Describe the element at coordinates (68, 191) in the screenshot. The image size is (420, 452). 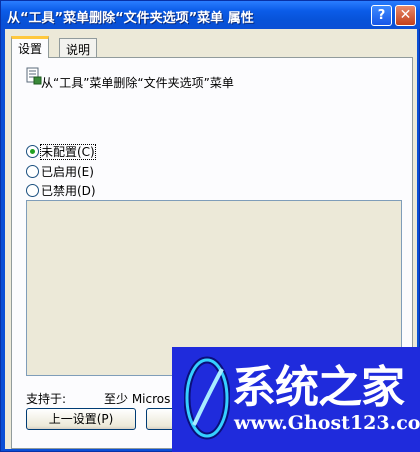
I see `radio-label: 已禁用(D)` at that location.